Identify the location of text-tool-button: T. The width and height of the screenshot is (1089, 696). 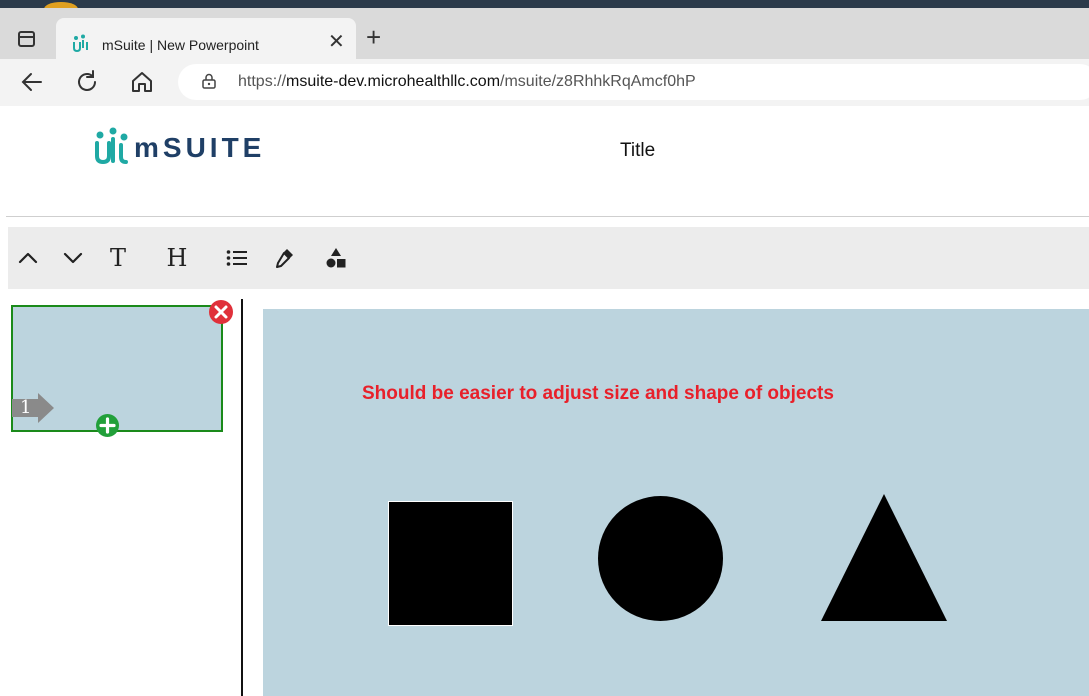
(118, 258).